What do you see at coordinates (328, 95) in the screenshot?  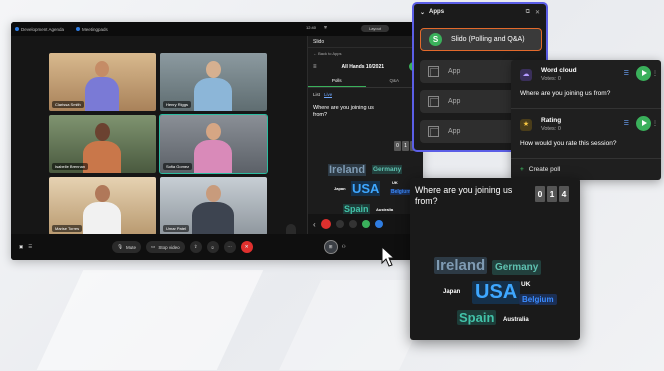 I see `subtab-live: Live` at bounding box center [328, 95].